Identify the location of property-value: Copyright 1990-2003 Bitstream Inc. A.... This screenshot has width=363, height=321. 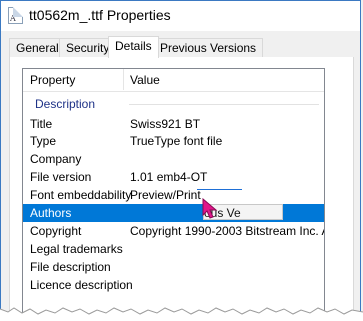
(227, 231).